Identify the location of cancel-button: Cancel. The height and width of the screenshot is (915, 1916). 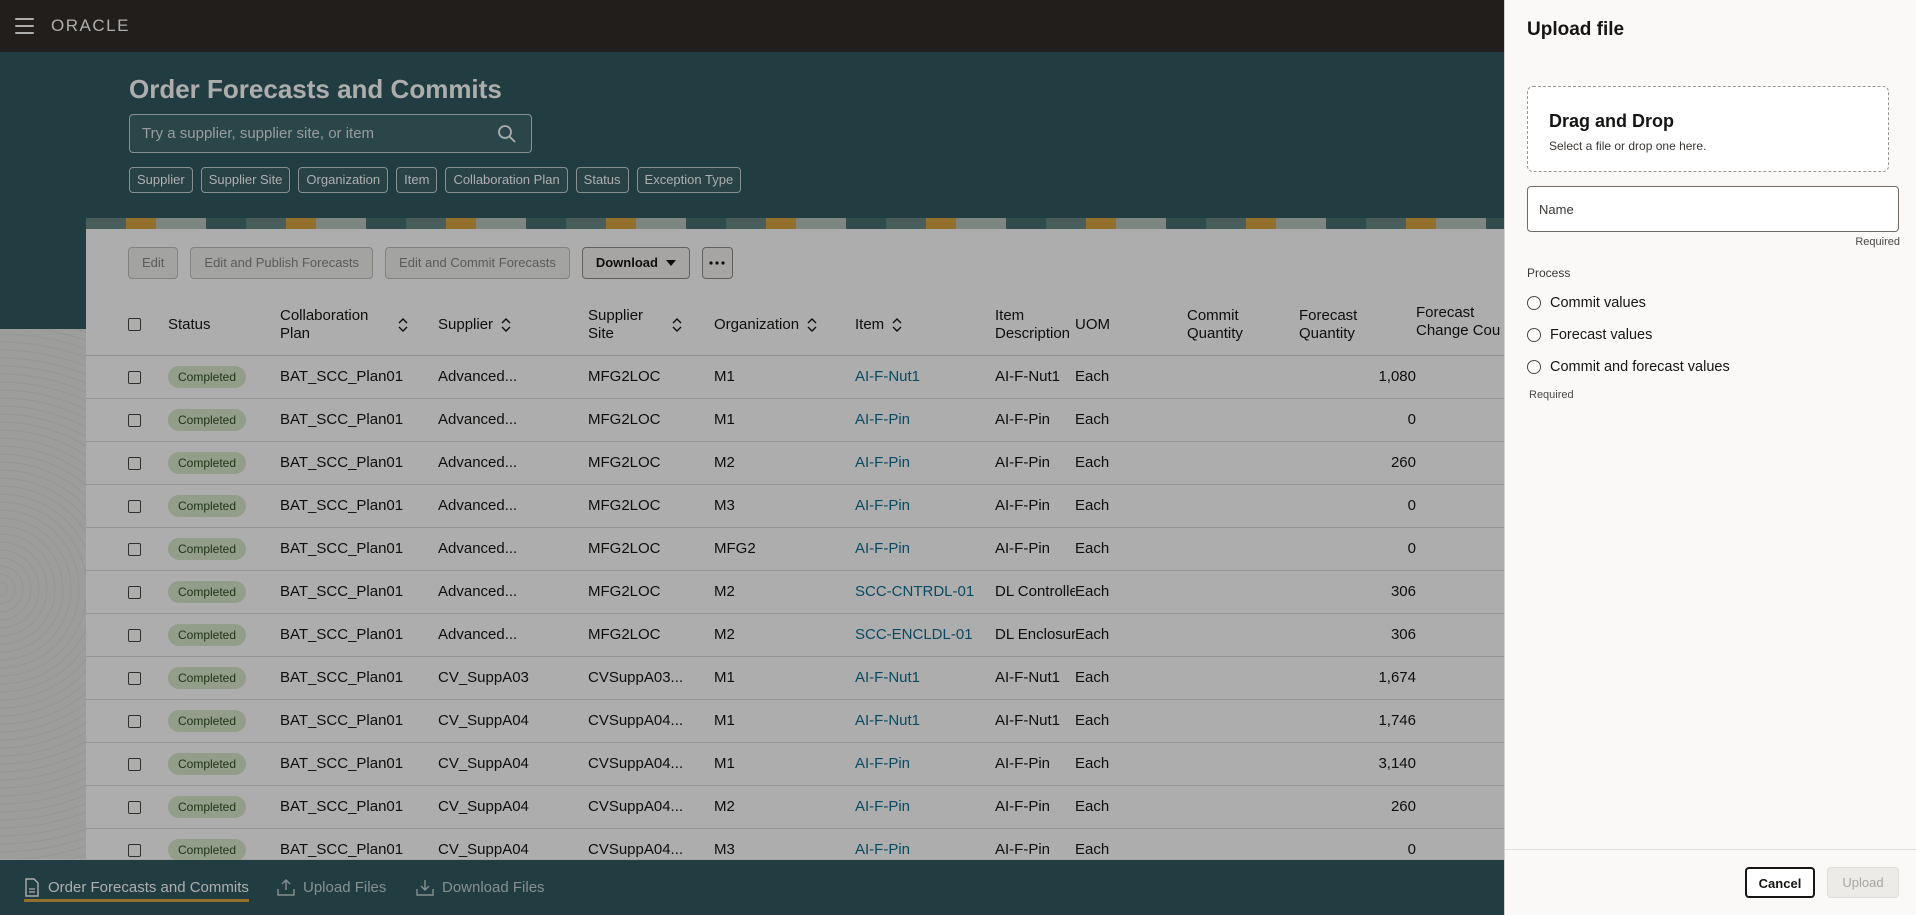
(1780, 882).